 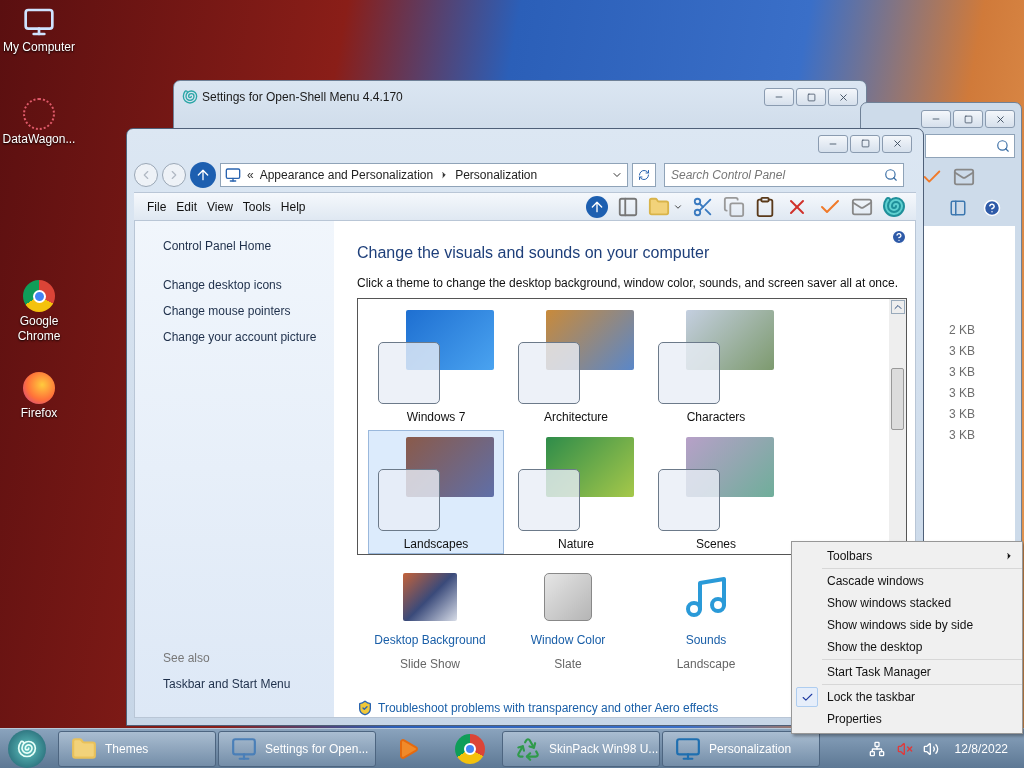 I want to click on refresh-button, so click(x=644, y=175).